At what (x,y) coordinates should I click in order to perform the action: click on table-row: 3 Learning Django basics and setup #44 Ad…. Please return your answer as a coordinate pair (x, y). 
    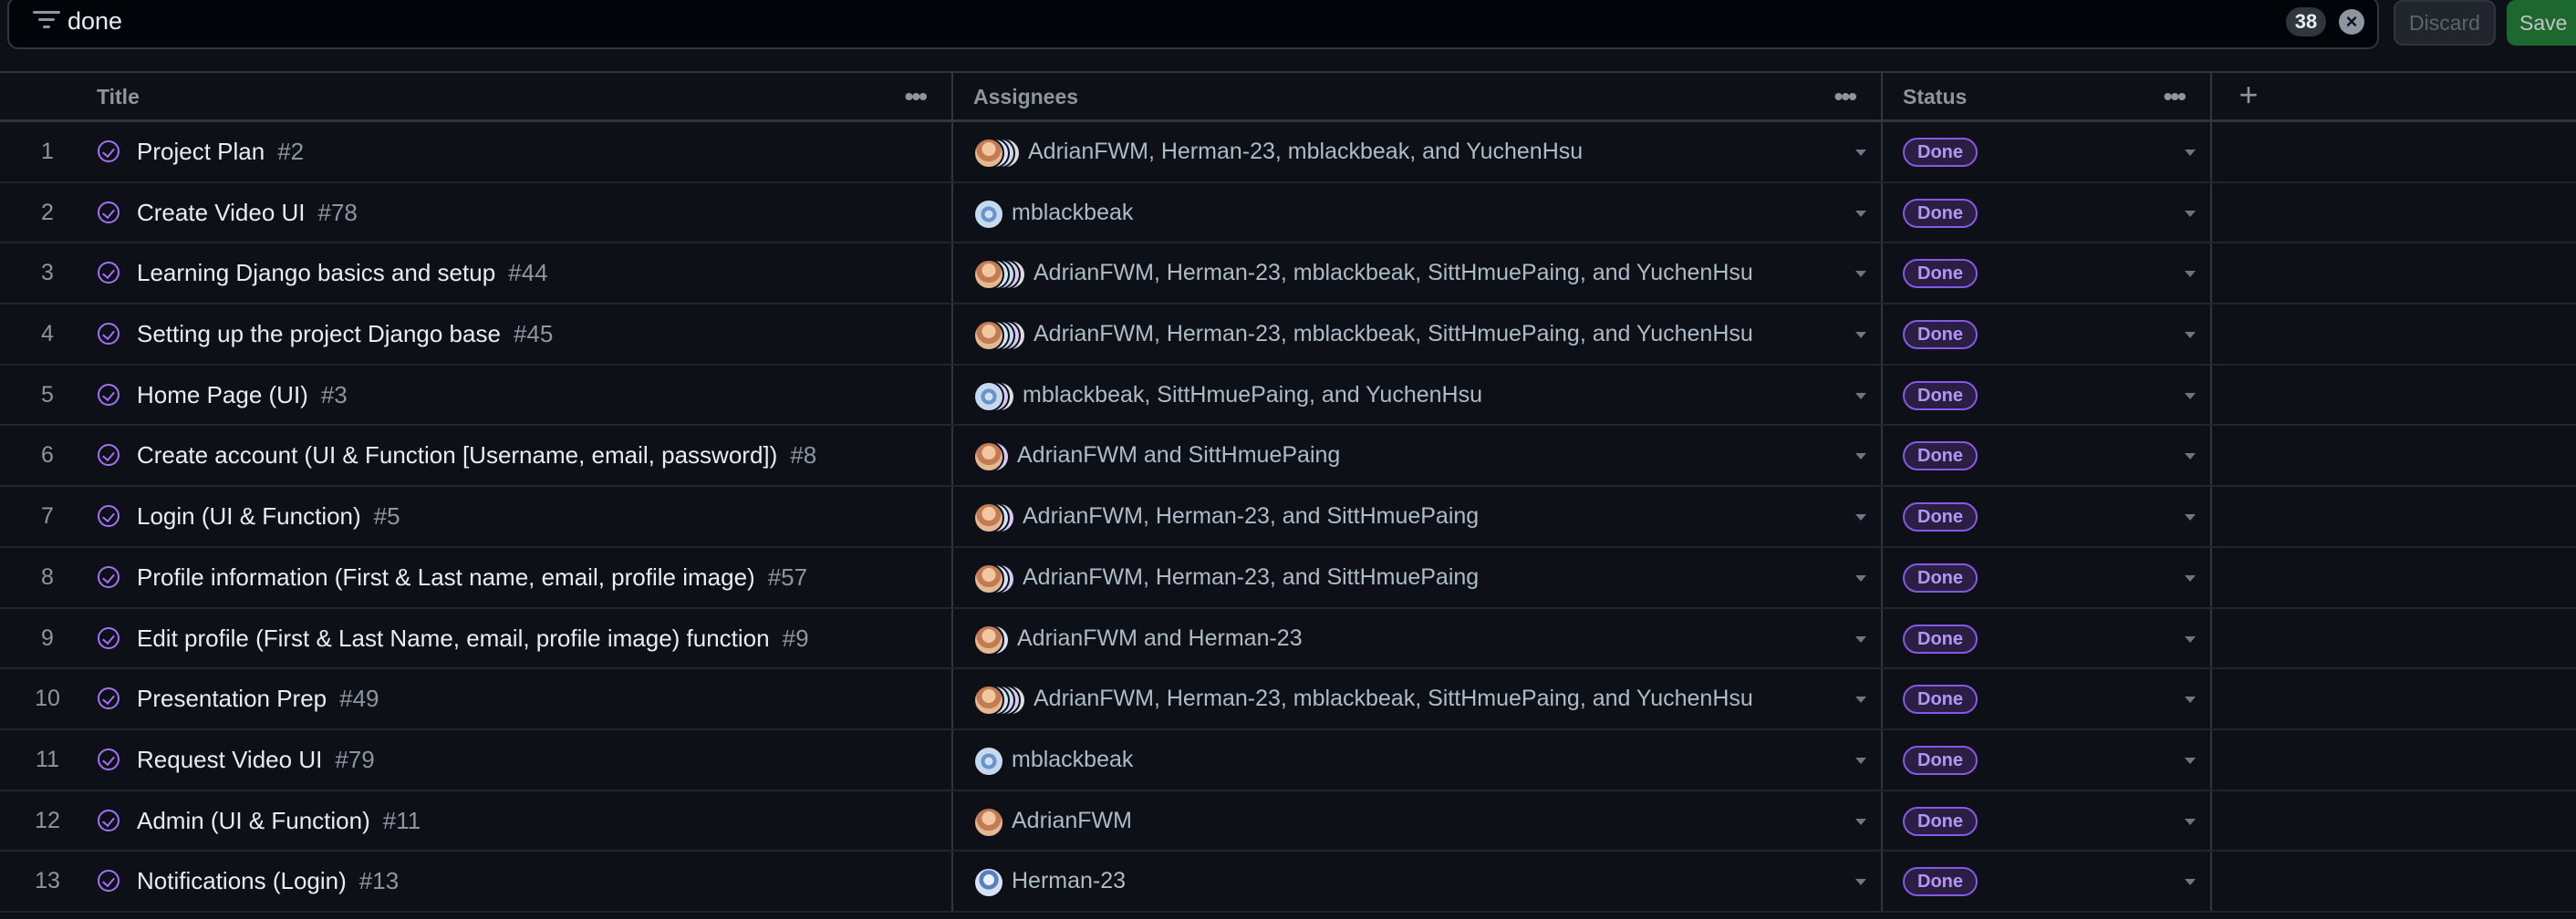
    Looking at the image, I should click on (1288, 274).